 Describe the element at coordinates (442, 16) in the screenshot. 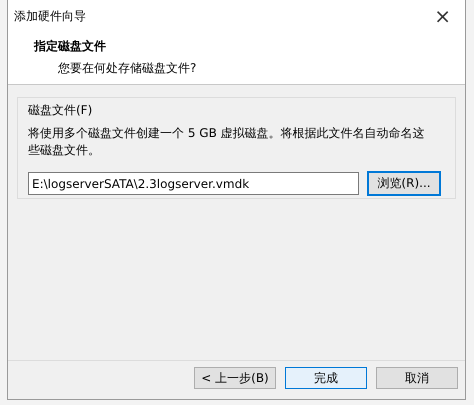

I see `close-icon: ×` at that location.